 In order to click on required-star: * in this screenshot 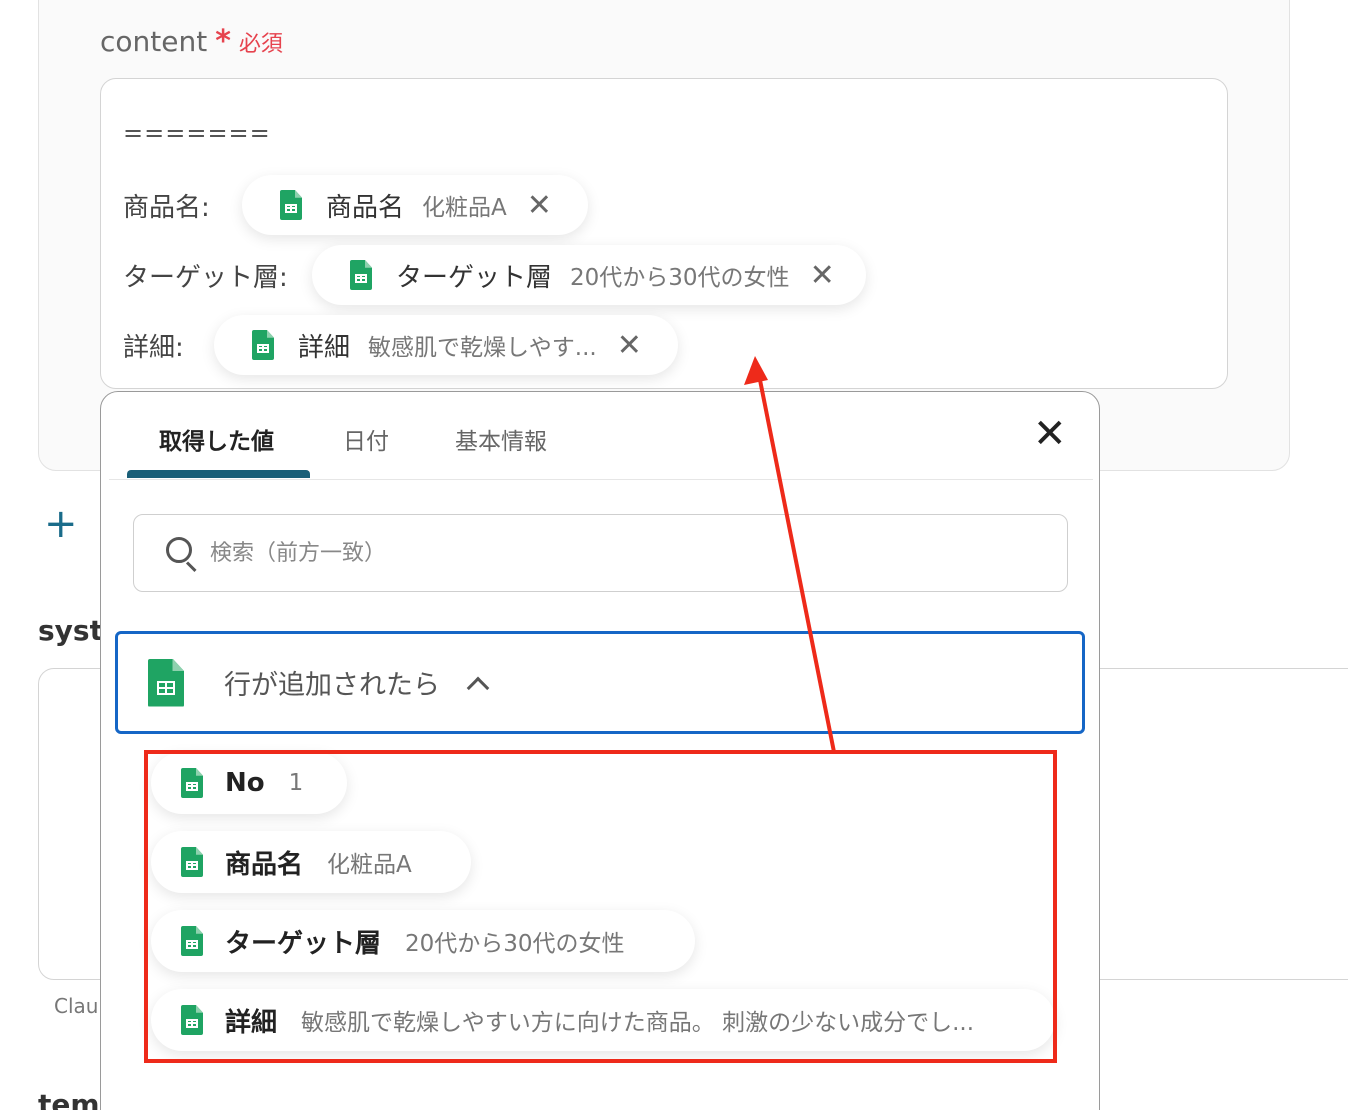, I will do `click(223, 41)`.